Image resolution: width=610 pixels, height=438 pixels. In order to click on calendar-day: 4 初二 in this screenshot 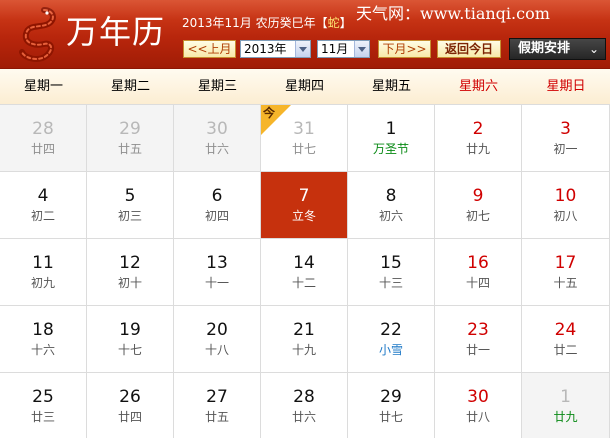, I will do `click(43, 205)`.